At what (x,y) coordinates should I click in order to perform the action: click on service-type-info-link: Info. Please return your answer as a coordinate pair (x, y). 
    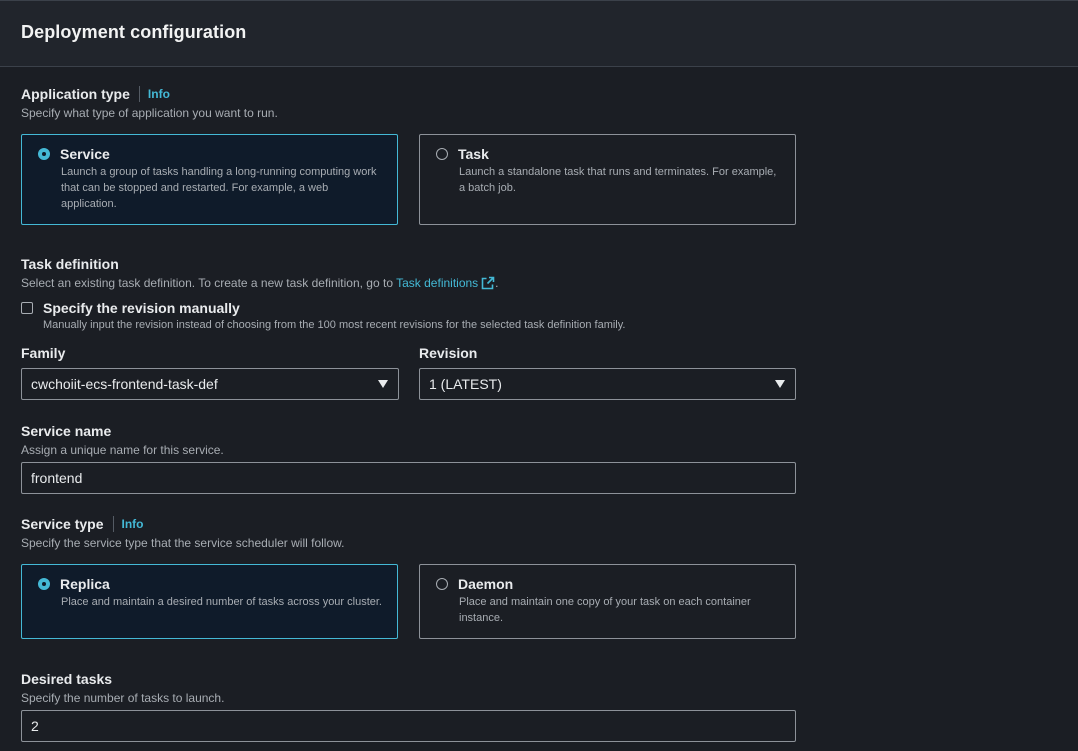
    Looking at the image, I should click on (133, 524).